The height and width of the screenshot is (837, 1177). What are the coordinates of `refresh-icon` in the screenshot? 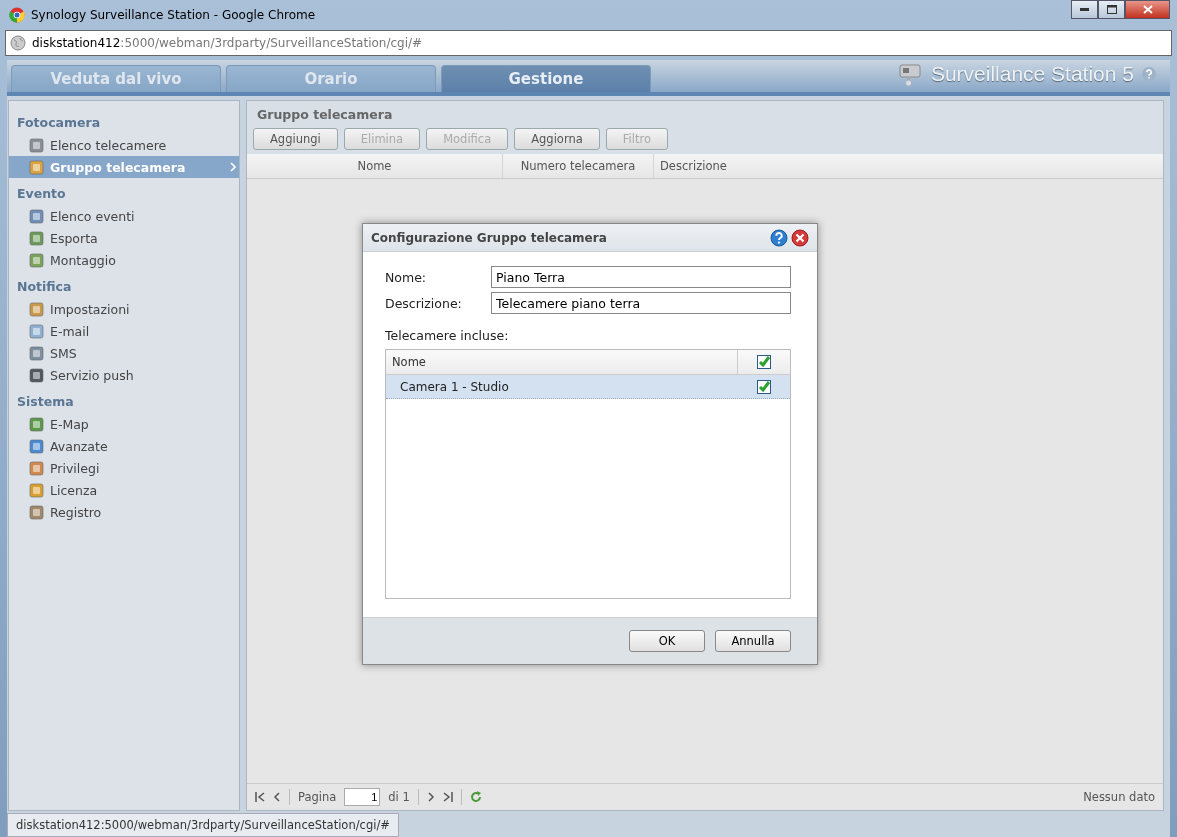 It's located at (475, 797).